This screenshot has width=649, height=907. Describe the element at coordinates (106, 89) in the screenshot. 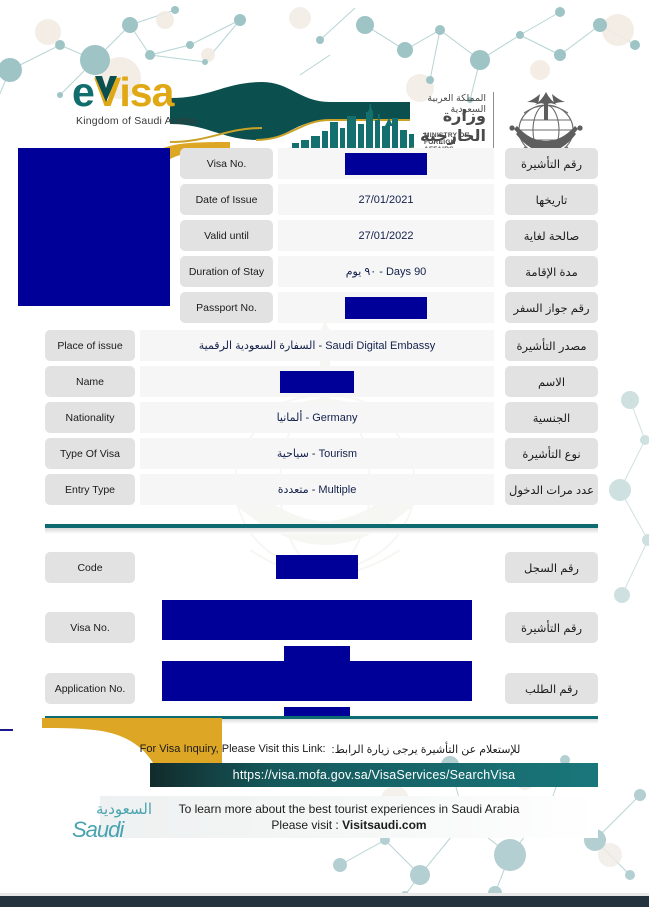

I see `evisa-logo-v-accent` at that location.